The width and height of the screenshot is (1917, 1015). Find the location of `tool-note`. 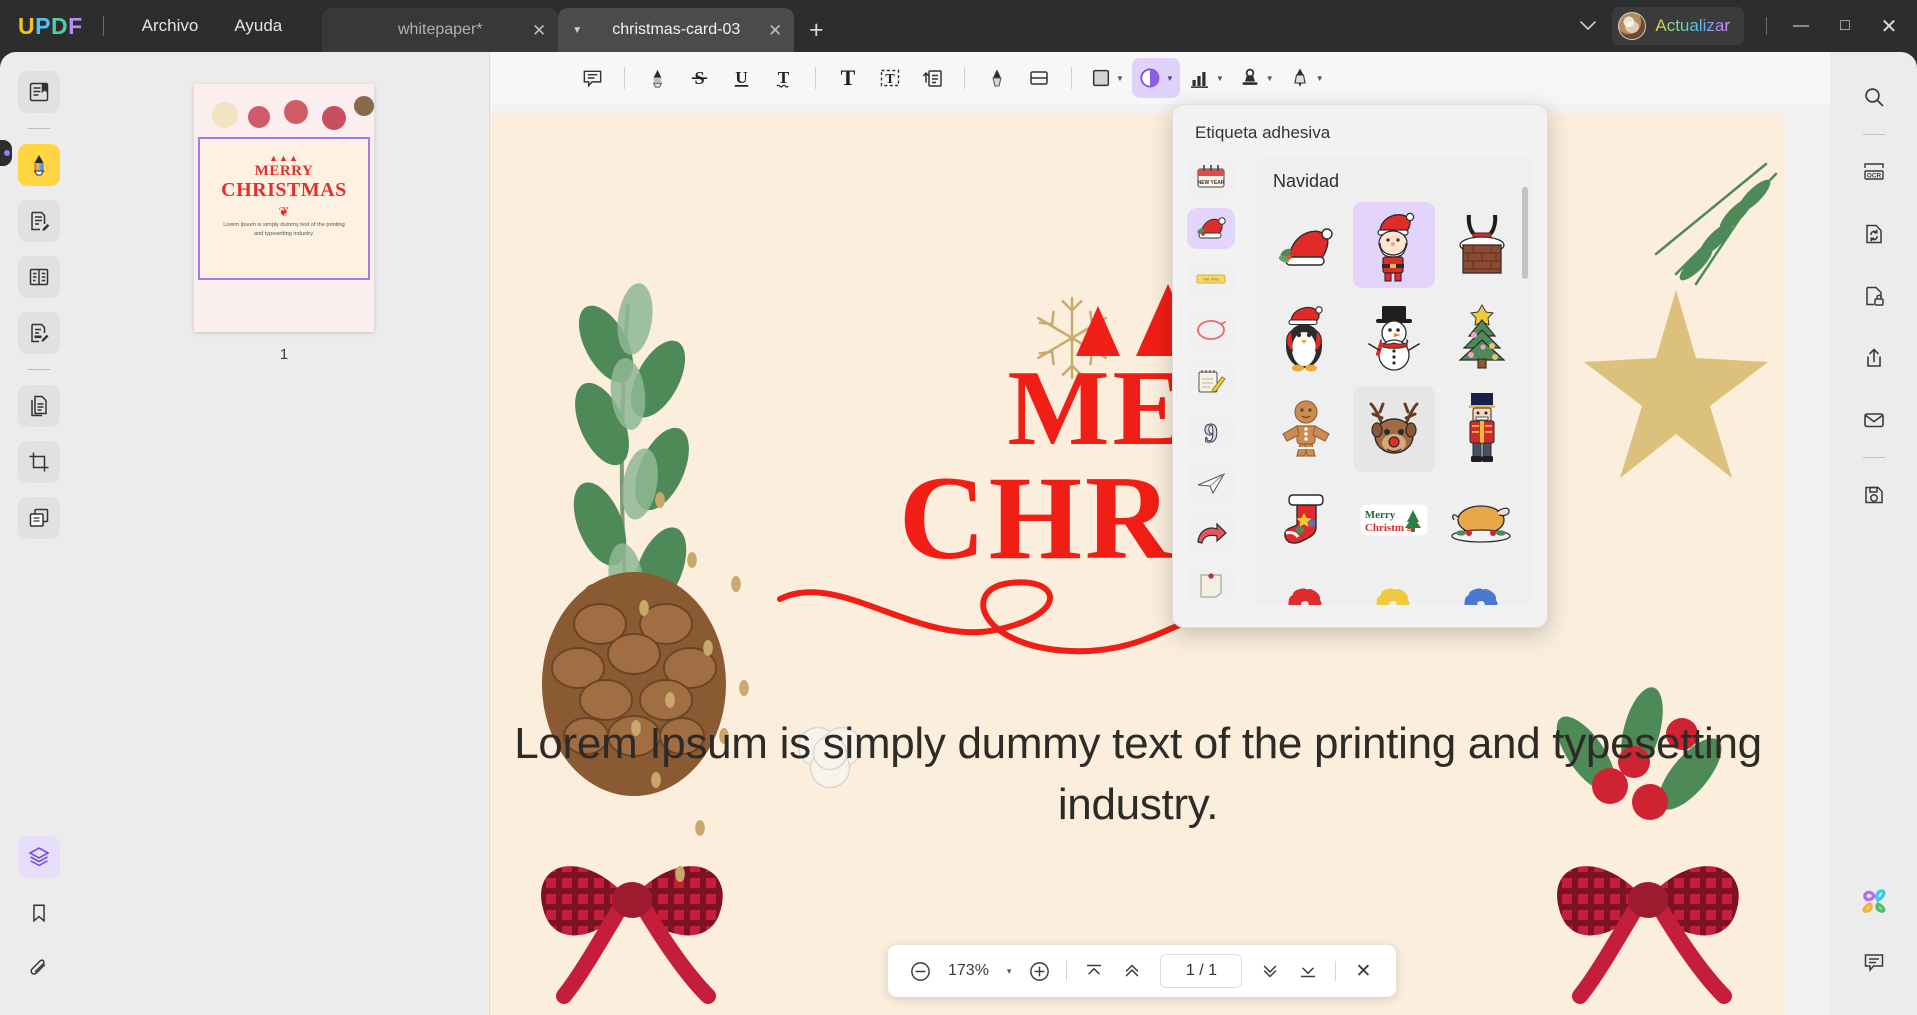

tool-note is located at coordinates (592, 78).